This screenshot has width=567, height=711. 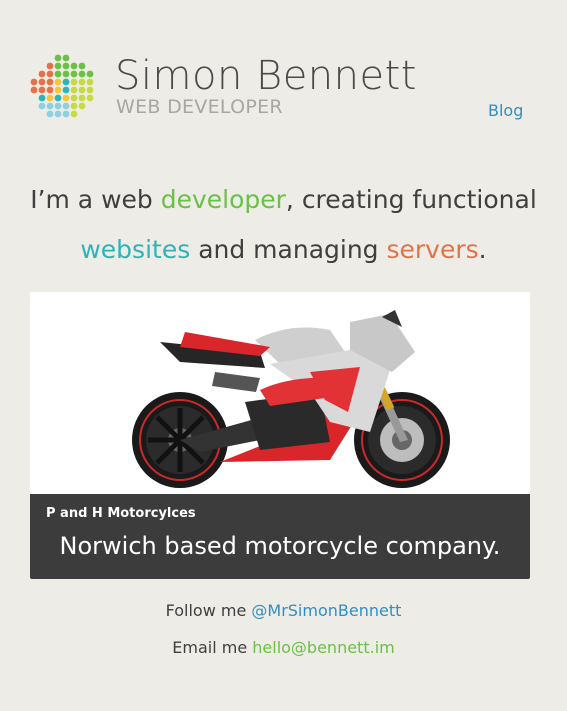 I want to click on tagline-highlight-servers: servers, so click(x=432, y=249).